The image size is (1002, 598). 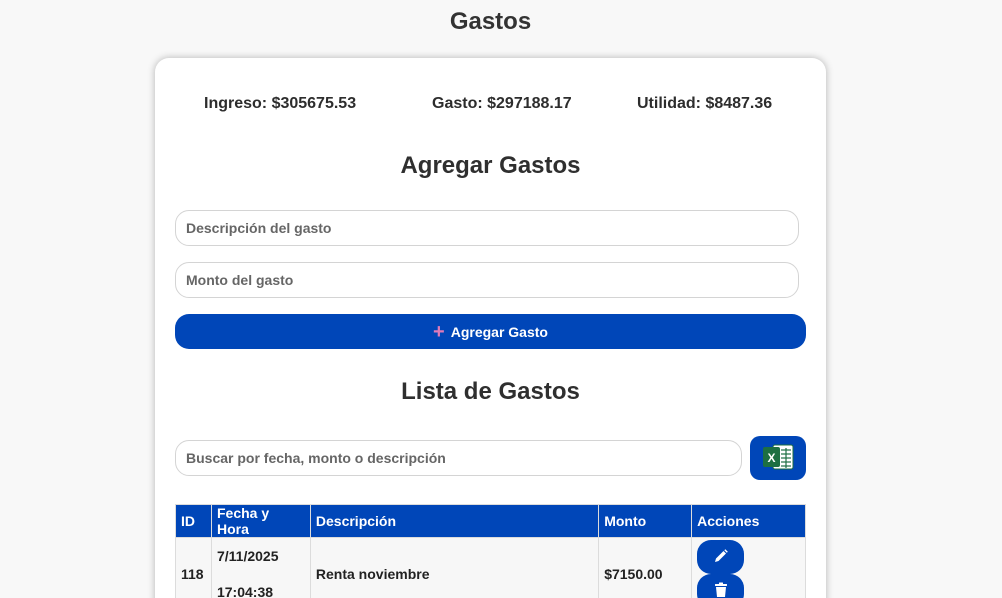 What do you see at coordinates (280, 103) in the screenshot?
I see `income-summary: Ingreso: $305675.53` at bounding box center [280, 103].